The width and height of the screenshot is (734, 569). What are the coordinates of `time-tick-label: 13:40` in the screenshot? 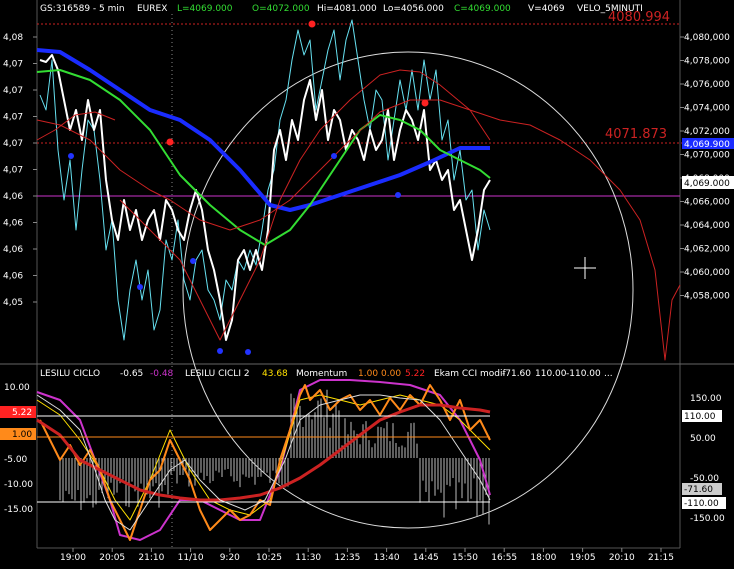 It's located at (387, 558).